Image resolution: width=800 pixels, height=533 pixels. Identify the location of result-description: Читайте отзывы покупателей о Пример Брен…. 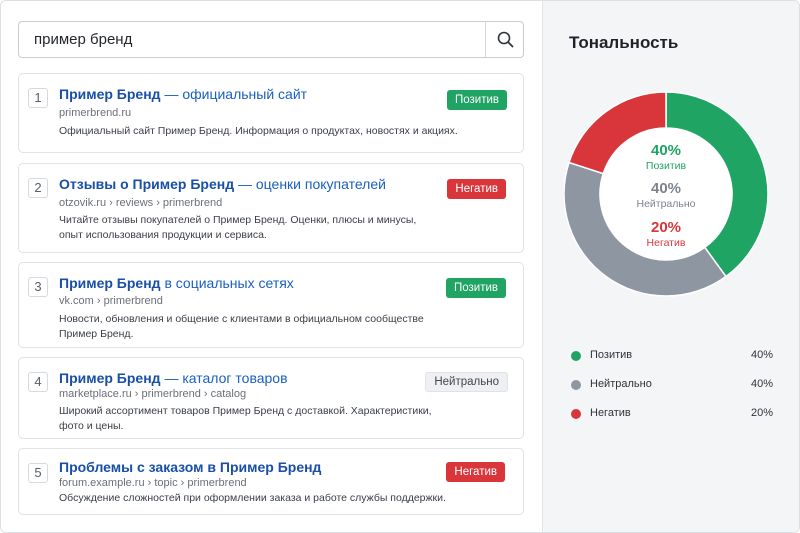
(238, 227).